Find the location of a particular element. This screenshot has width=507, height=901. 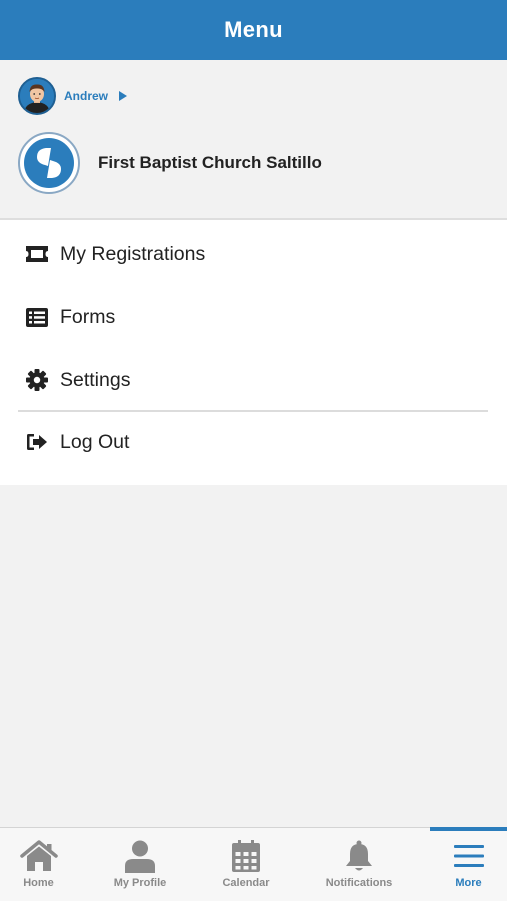

menu-item-forms: Forms is located at coordinates (253, 317).